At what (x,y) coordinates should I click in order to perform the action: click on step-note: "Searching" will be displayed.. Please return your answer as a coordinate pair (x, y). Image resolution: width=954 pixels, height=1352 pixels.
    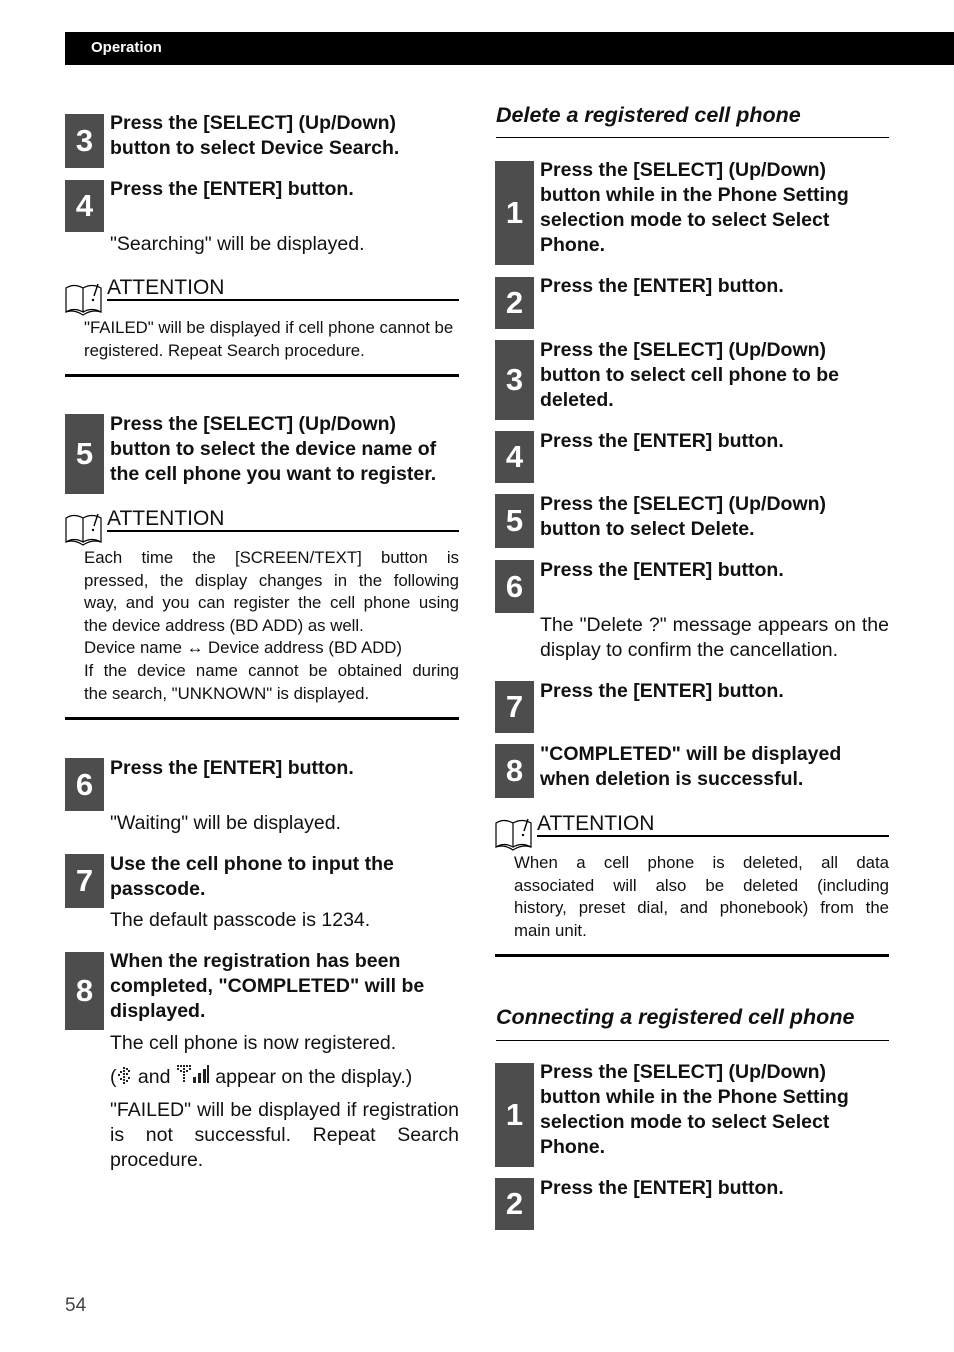
    Looking at the image, I should click on (237, 244).